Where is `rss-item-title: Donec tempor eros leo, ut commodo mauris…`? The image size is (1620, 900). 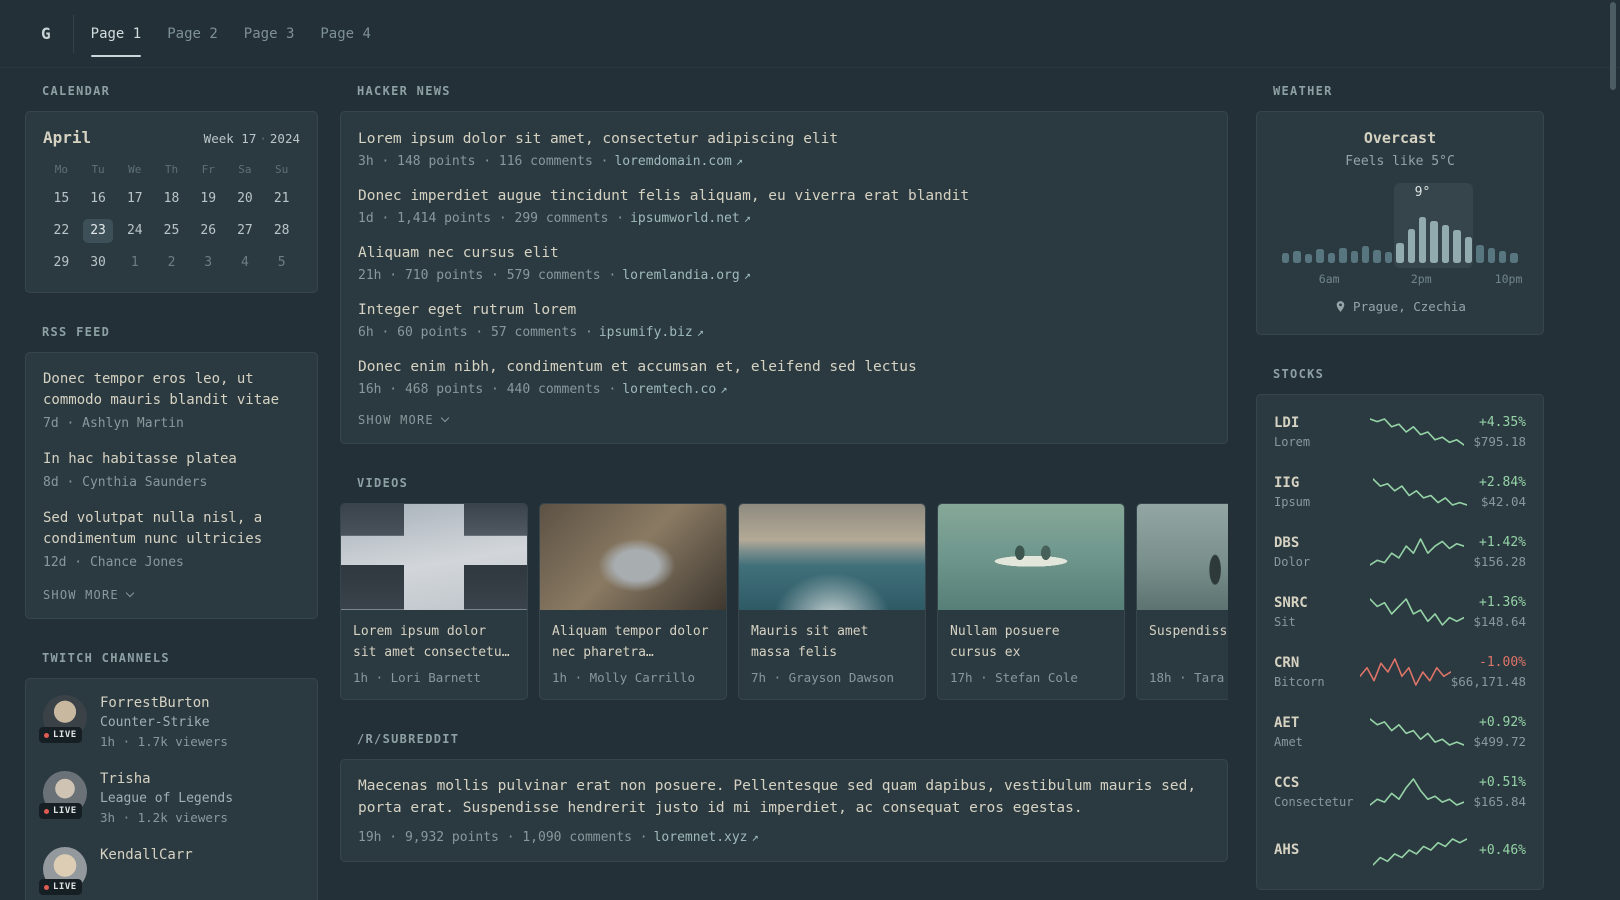
rss-item-title: Donec tempor eros leo, ut commodo mauris… is located at coordinates (171, 390).